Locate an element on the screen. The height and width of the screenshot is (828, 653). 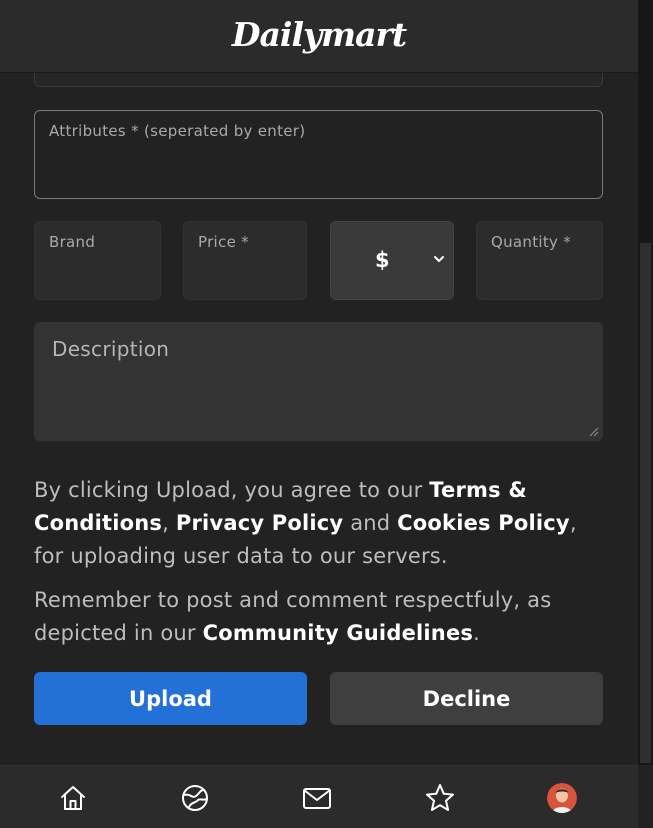
resize-grip-icon is located at coordinates (594, 432).